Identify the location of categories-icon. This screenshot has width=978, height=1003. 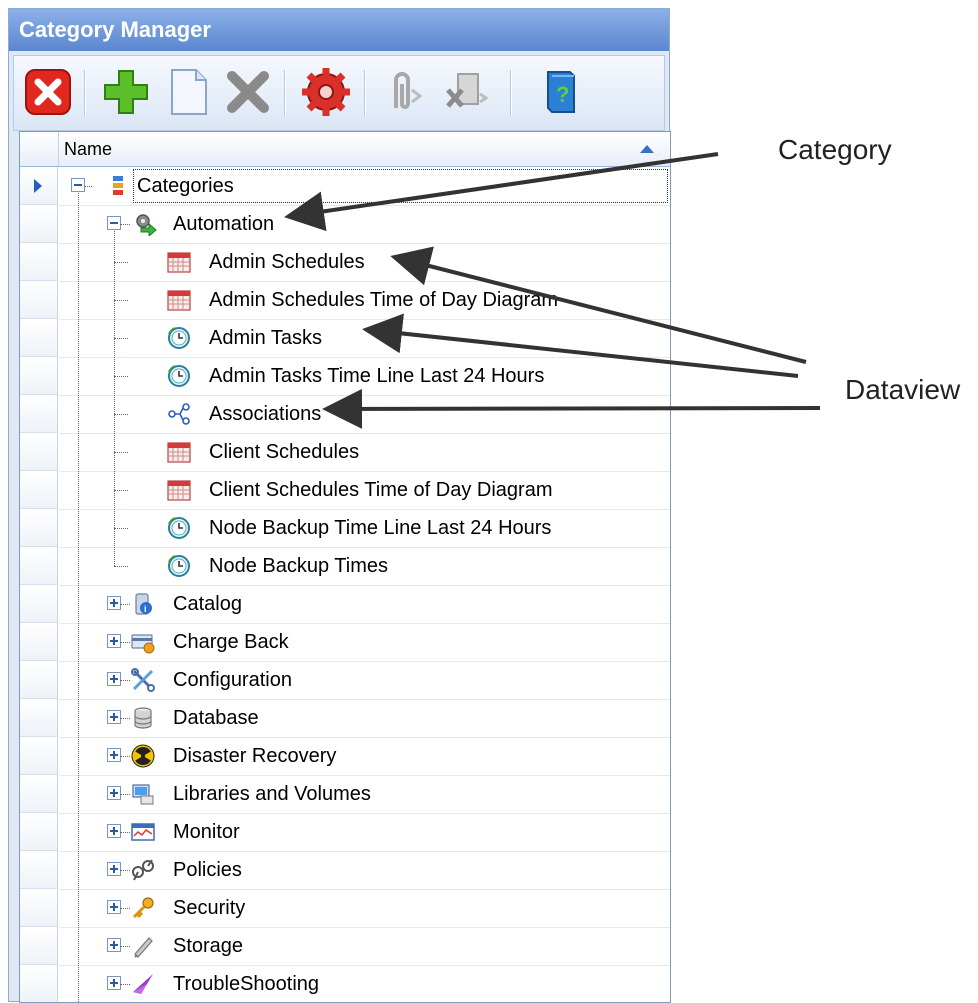
(118, 185).